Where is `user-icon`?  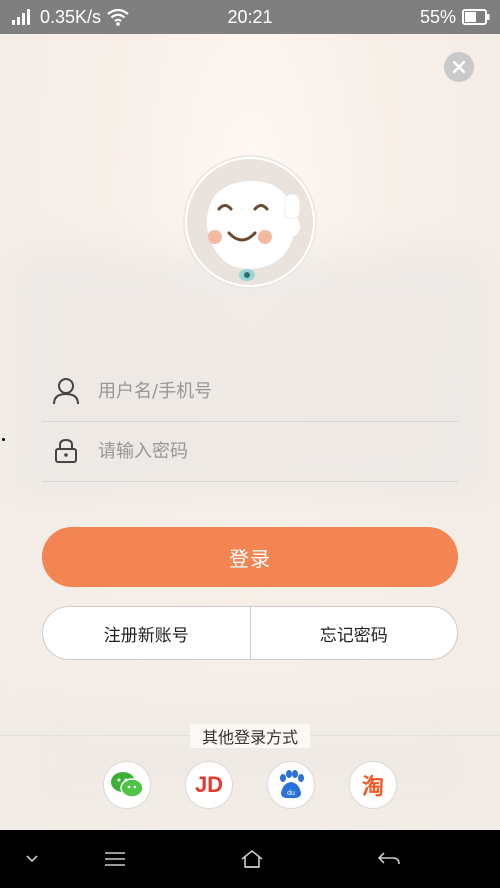
user-icon is located at coordinates (66, 391).